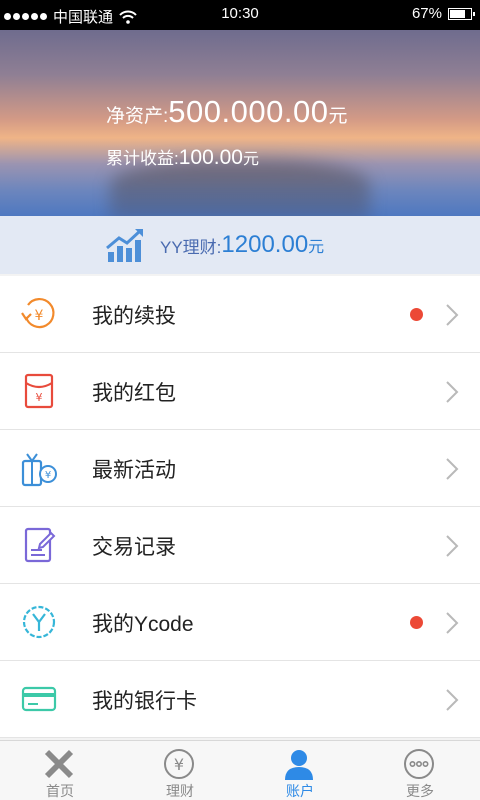 Image resolution: width=480 pixels, height=800 pixels. I want to click on renew-yuan-icon: ¥, so click(38, 313).